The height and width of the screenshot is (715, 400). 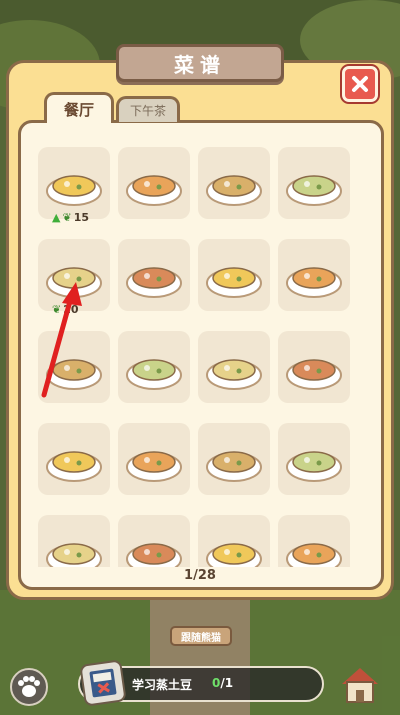 I want to click on recipe-cost-value: 20, so click(x=71, y=309).